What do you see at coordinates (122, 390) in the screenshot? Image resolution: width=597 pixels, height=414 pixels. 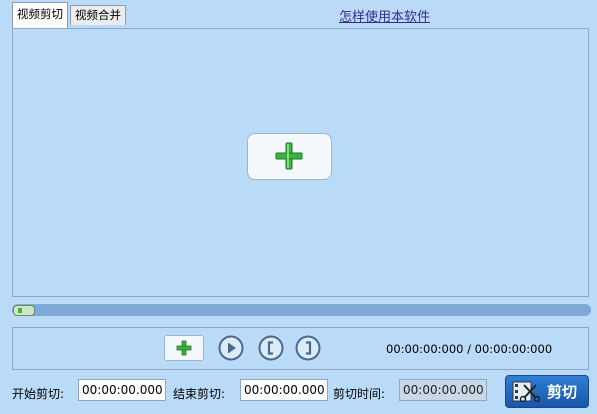 I see `start-cut-input` at bounding box center [122, 390].